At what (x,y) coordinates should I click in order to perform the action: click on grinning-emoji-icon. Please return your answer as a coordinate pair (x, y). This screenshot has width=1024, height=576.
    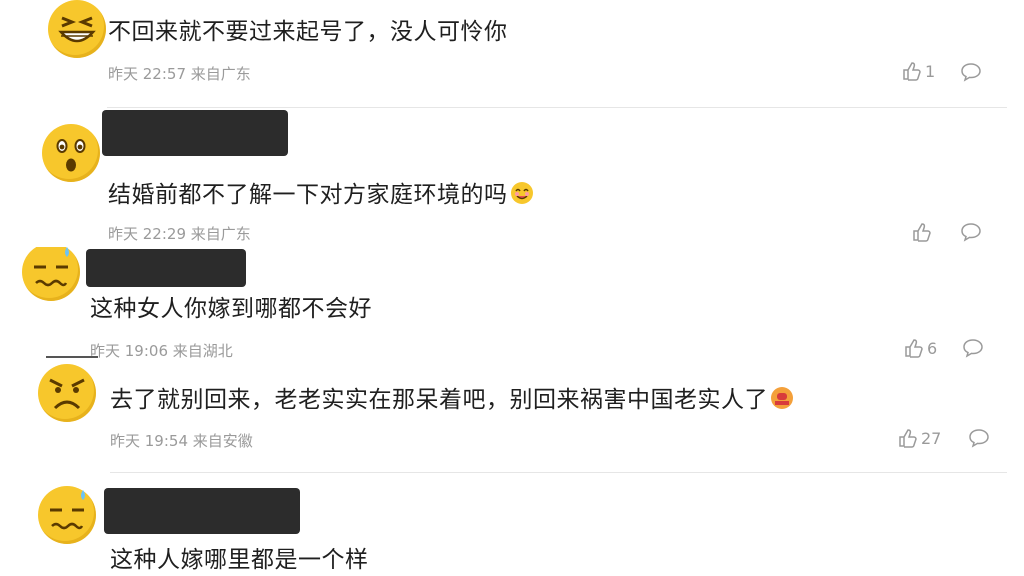
    Looking at the image, I should click on (77, 29).